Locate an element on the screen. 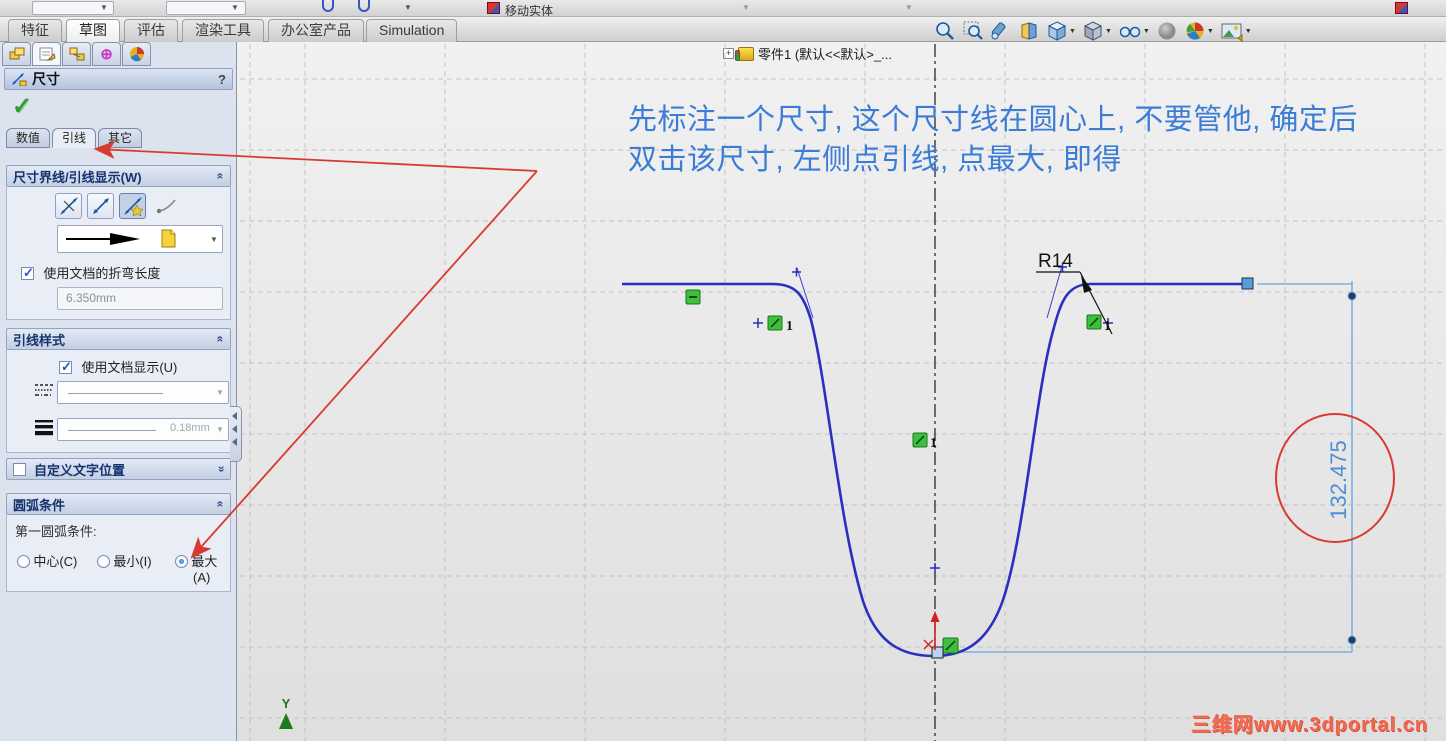  custom-text-title: 自定义文字位置 is located at coordinates (80, 470).